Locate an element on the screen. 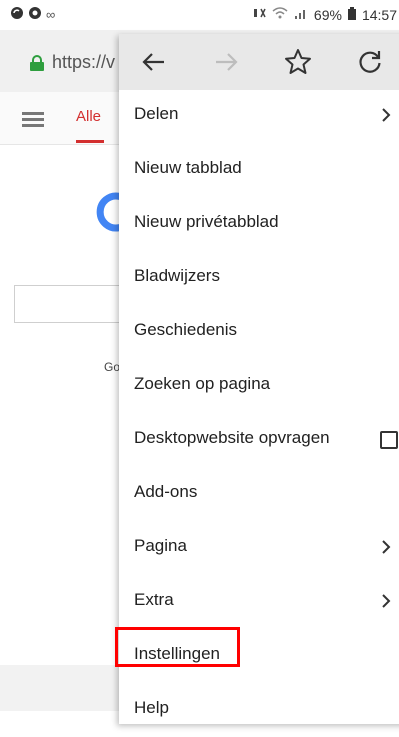 This screenshot has width=399, height=737. menu-item-nieuw-tabblad: Nieuw tabblad is located at coordinates (259, 170).